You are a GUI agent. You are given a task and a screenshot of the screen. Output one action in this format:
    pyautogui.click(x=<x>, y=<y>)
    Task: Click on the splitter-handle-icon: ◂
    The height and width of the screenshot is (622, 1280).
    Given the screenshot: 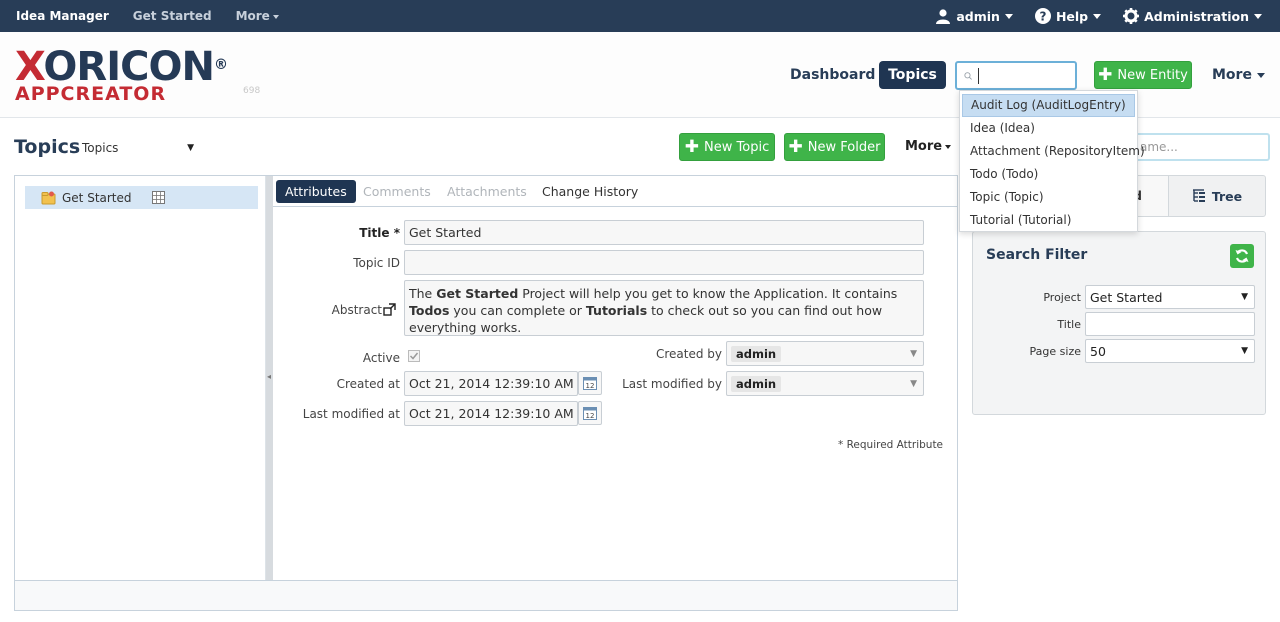 What is the action you would take?
    pyautogui.click(x=269, y=376)
    